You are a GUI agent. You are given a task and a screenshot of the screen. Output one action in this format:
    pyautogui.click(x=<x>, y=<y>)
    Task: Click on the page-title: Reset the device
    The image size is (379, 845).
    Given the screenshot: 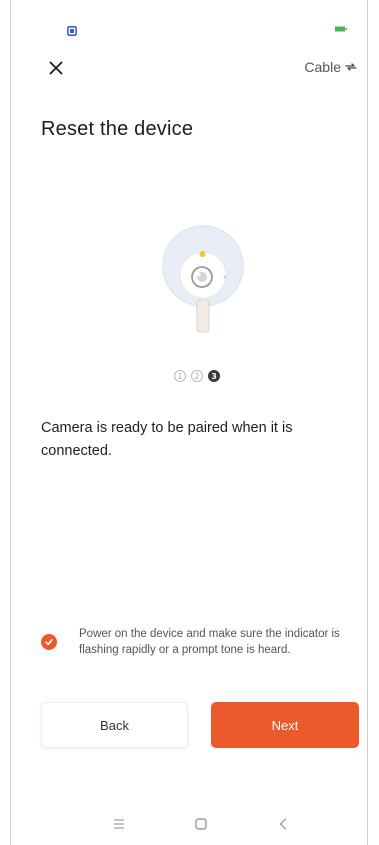 What is the action you would take?
    pyautogui.click(x=117, y=129)
    